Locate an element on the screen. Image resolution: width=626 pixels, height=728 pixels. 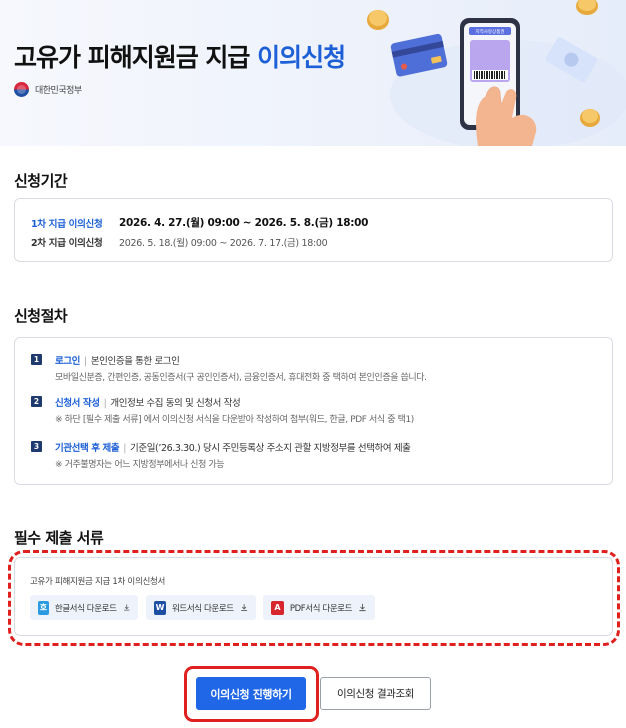
section-title-period: 신청기간 is located at coordinates (41, 181).